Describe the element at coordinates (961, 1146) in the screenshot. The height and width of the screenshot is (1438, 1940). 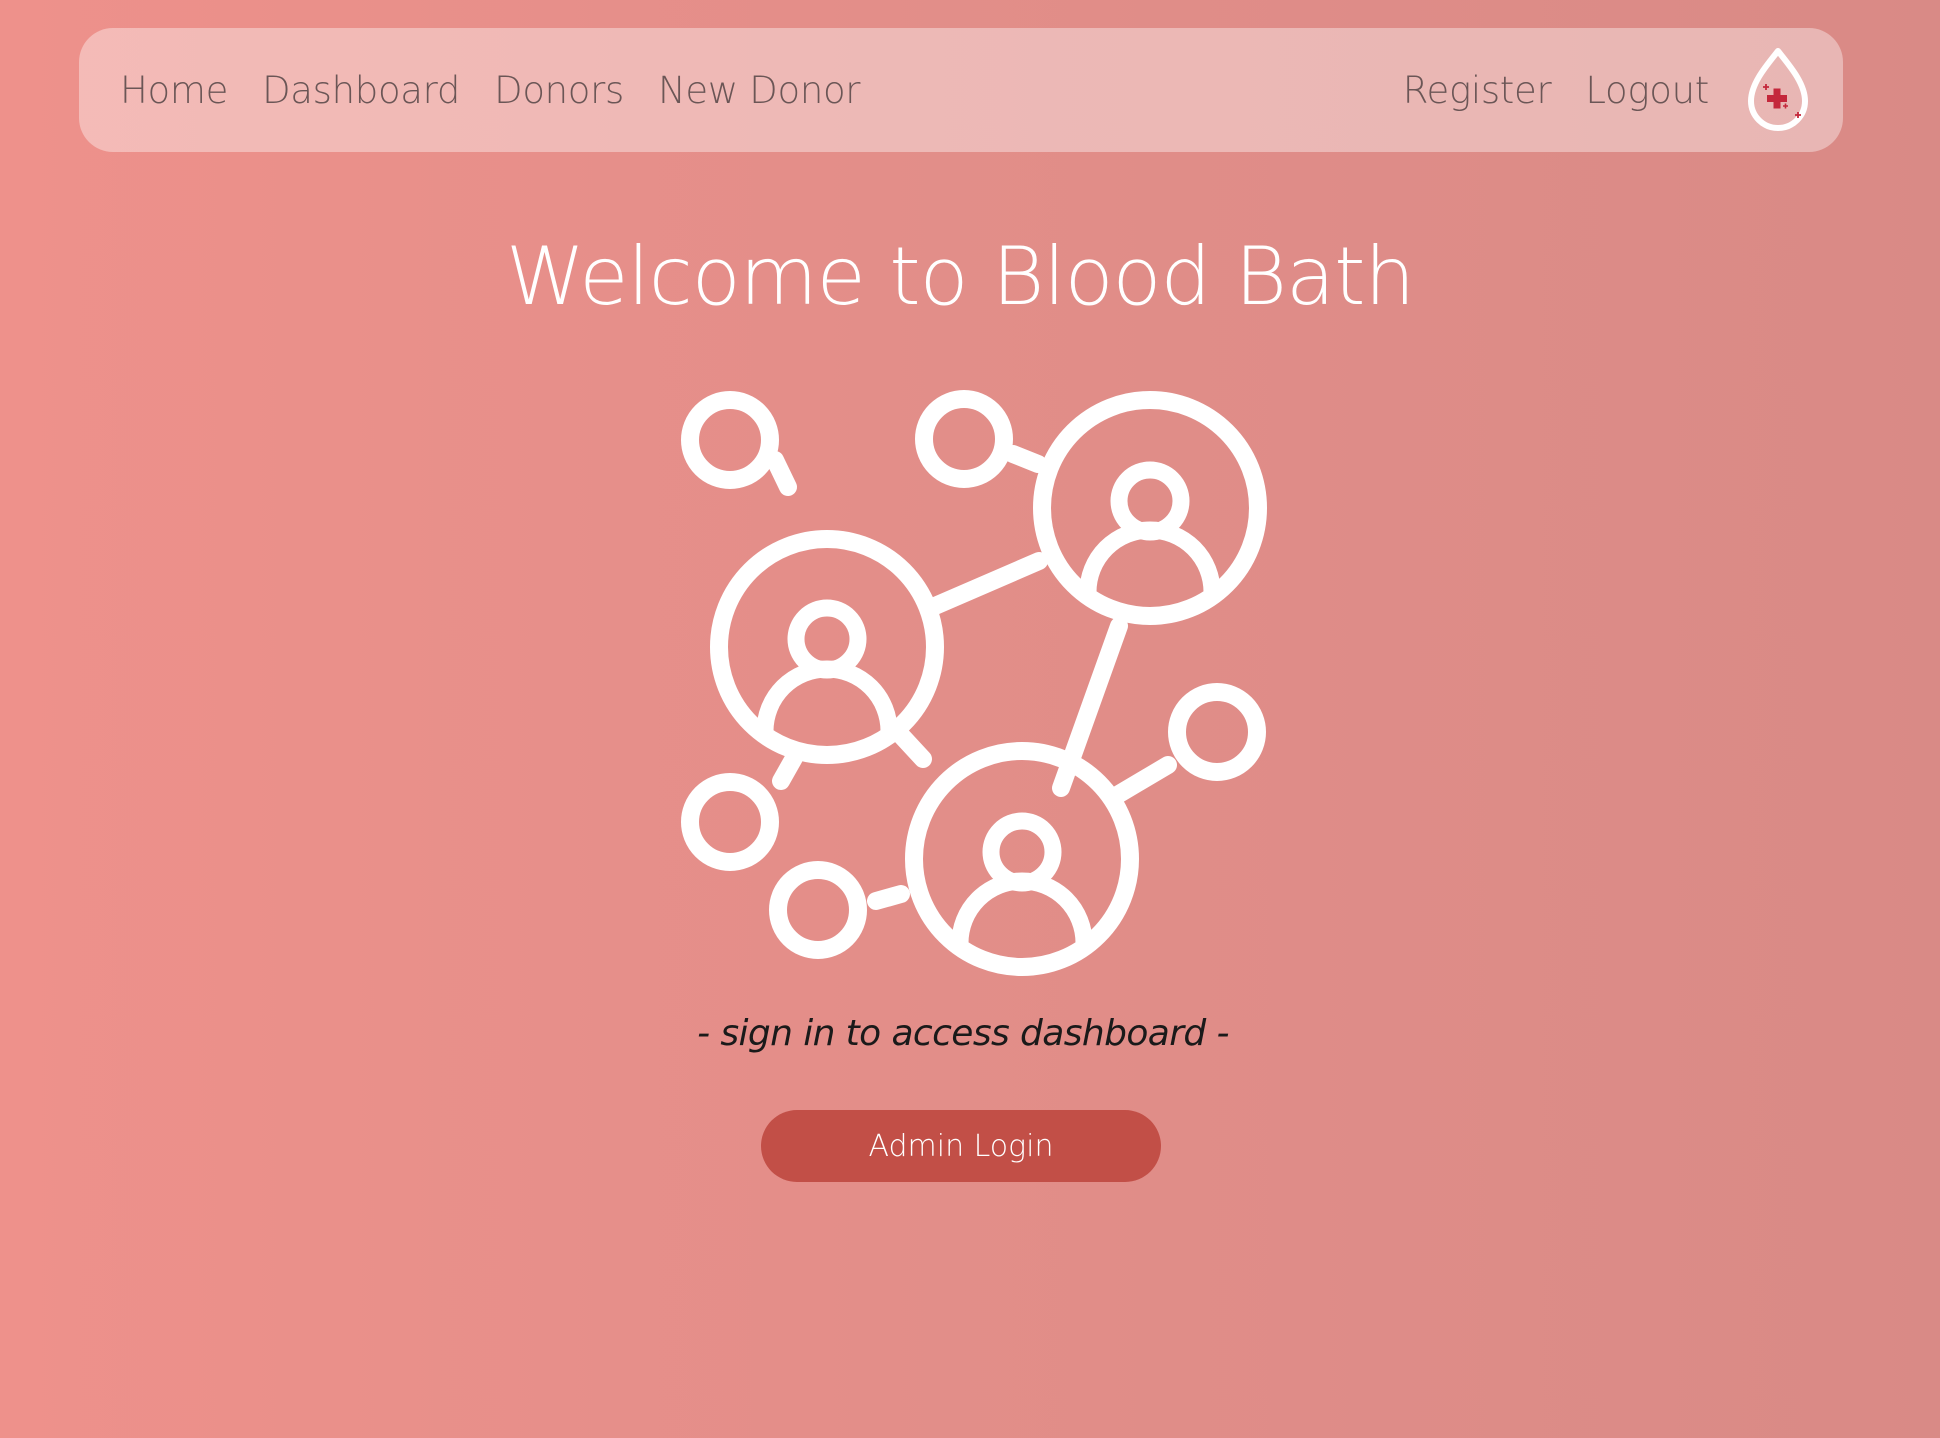
I see `admin-login-button: Admin Login` at that location.